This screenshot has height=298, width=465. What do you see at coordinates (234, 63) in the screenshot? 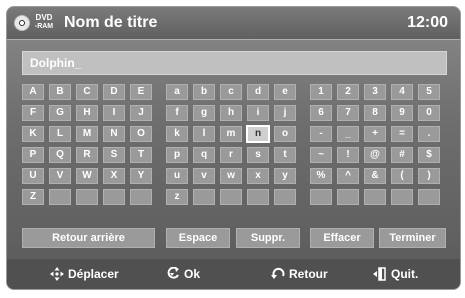
I see `title-name-input: Dolphin_` at bounding box center [234, 63].